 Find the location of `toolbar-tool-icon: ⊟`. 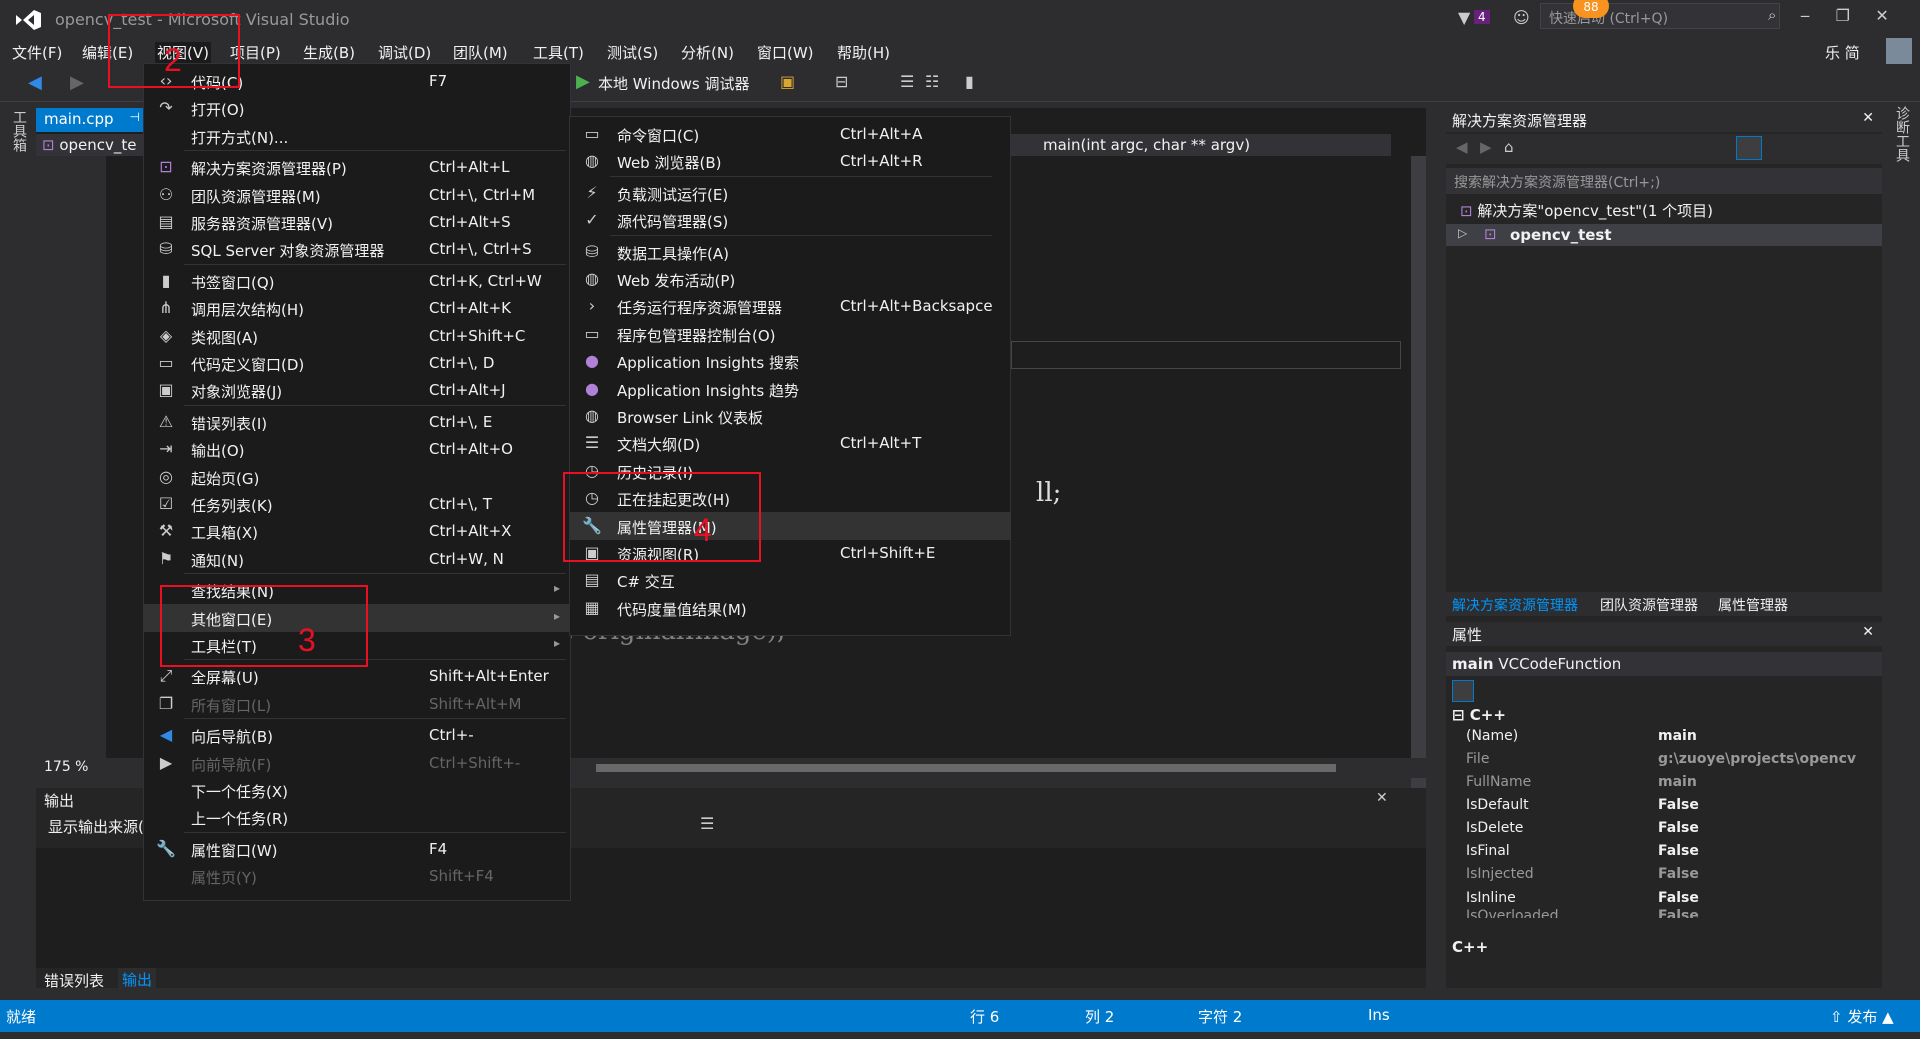

toolbar-tool-icon: ⊟ is located at coordinates (841, 81).